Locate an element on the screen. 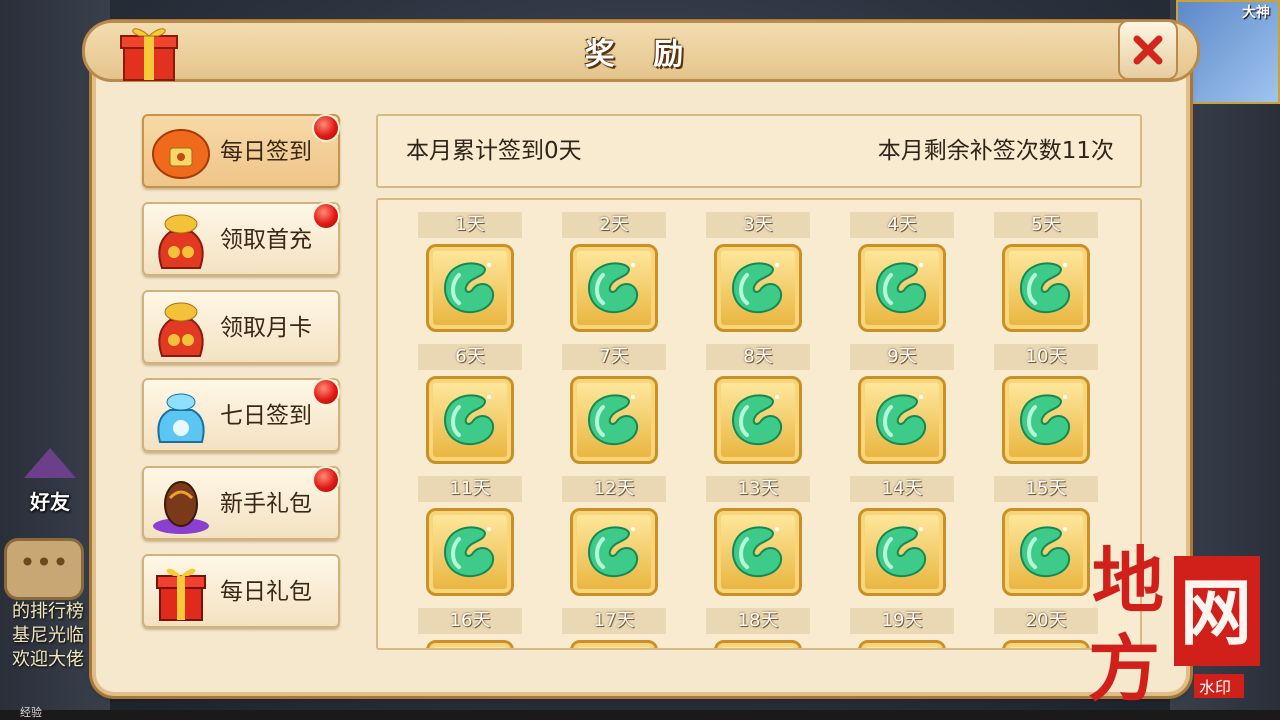  day-cell: 11天 is located at coordinates (470, 536).